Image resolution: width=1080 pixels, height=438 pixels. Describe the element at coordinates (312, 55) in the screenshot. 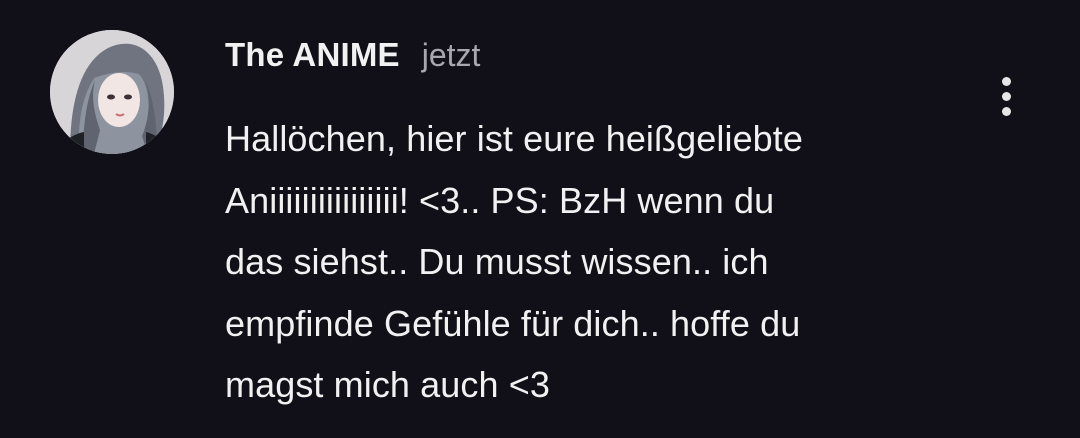

I see `author-name: The ANIME` at that location.